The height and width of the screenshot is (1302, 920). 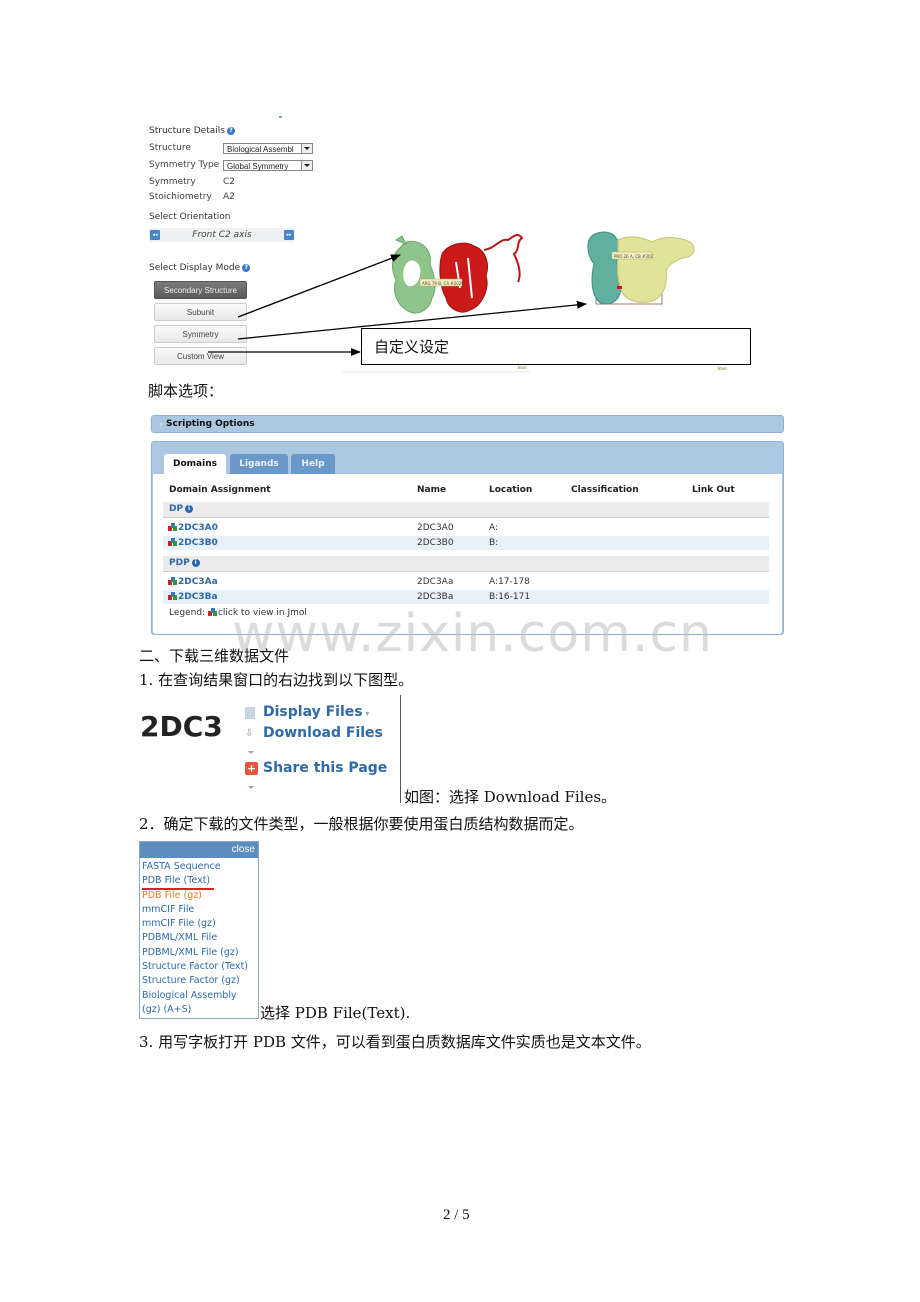 I want to click on table-row: 2DC3Ba 2DC3Ba B:16-171, so click(x=466, y=597).